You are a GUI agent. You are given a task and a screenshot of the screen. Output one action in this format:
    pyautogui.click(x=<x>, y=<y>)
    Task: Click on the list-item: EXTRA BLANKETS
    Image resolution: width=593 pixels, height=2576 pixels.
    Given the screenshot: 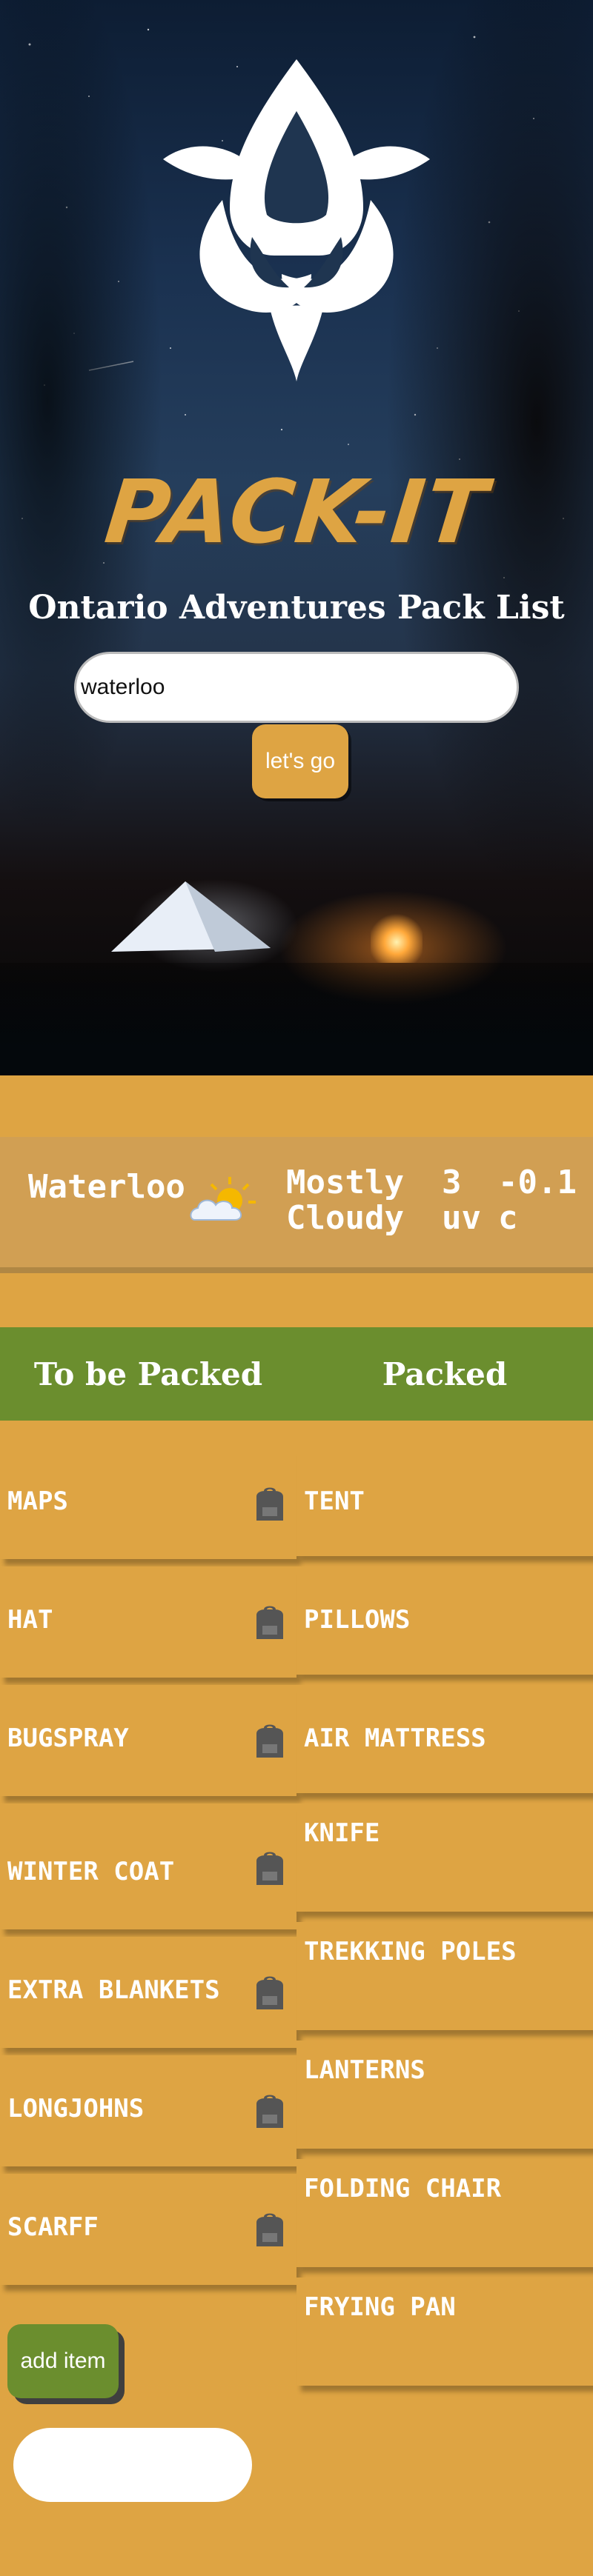 What is the action you would take?
    pyautogui.click(x=148, y=1992)
    